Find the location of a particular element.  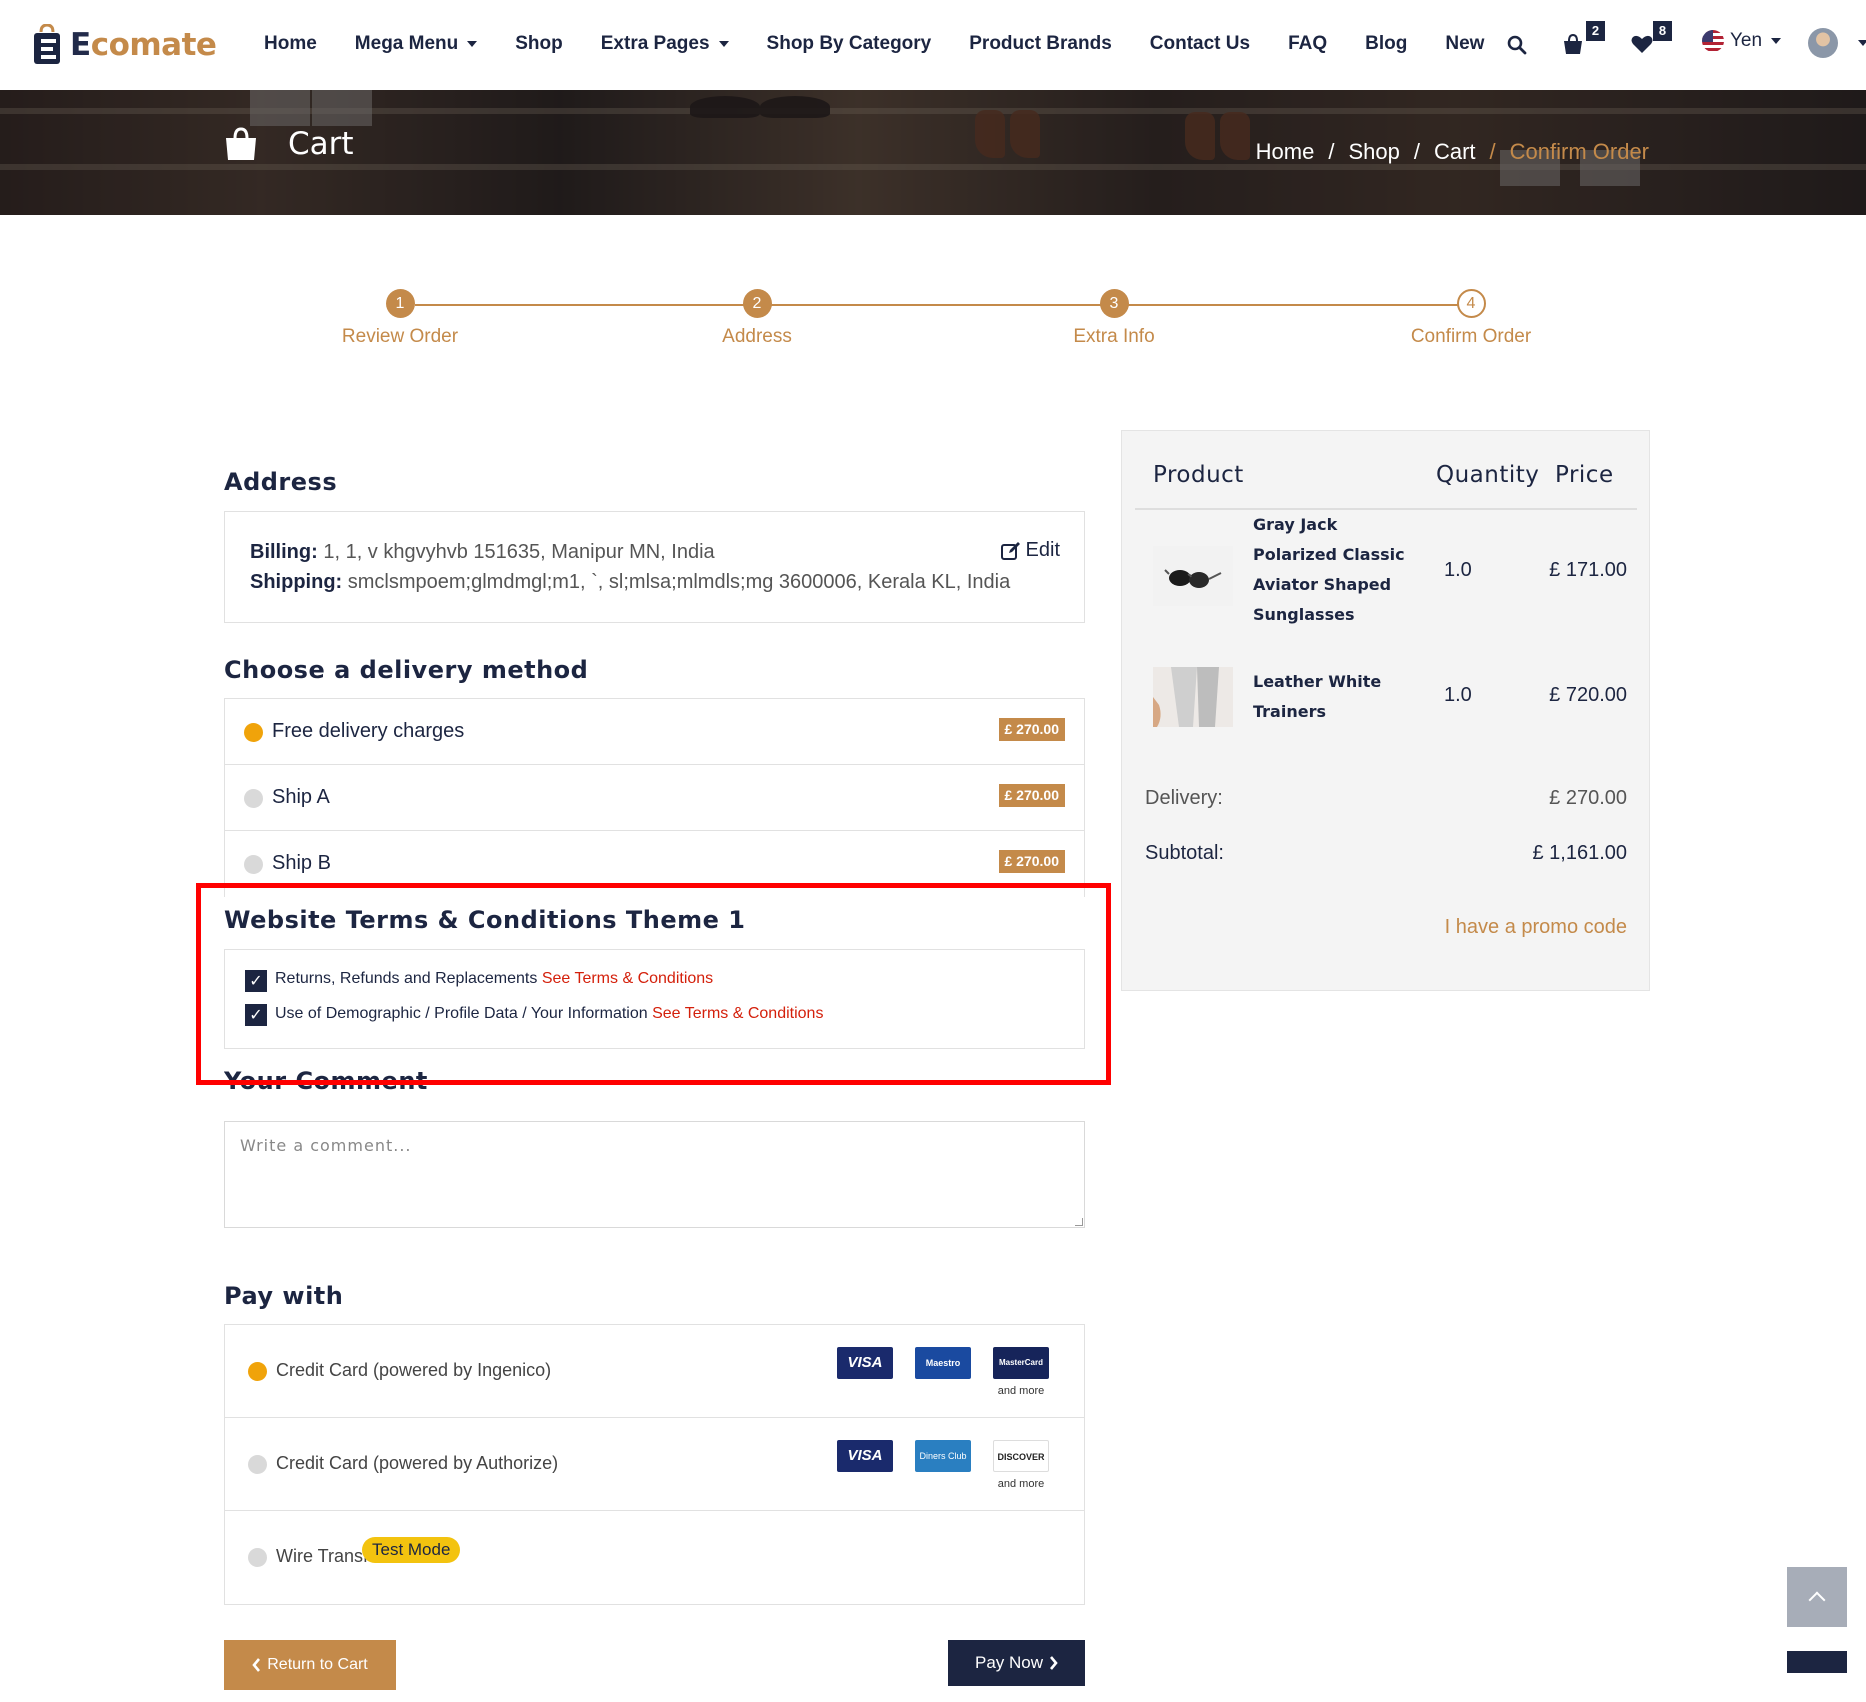

payment-heading: Pay with is located at coordinates (284, 1296).